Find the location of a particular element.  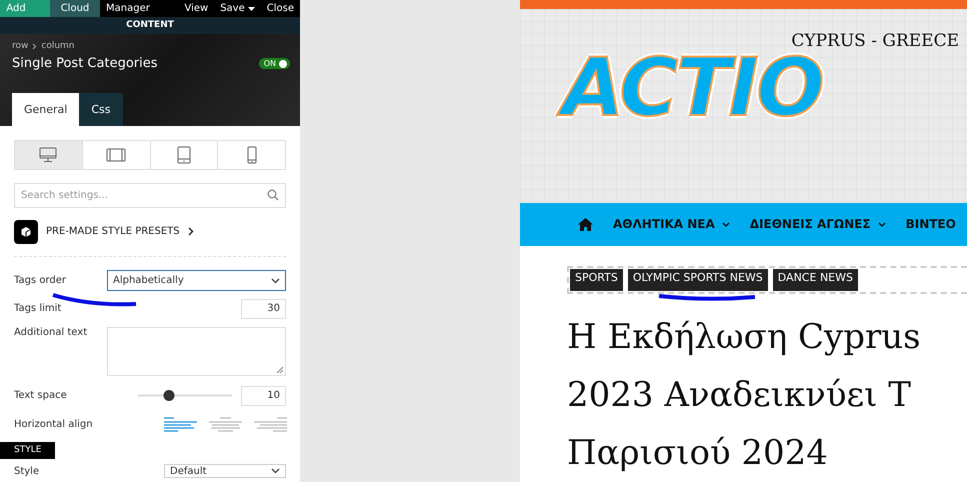

monitor-icon is located at coordinates (48, 155).